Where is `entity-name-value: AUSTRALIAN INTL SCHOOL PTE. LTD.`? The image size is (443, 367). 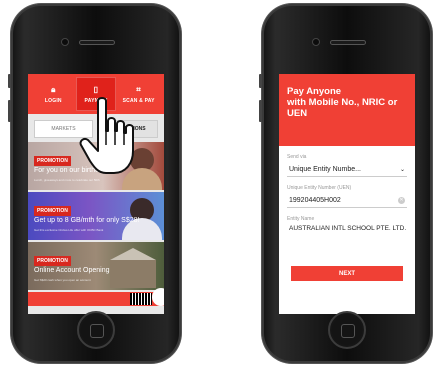 entity-name-value: AUSTRALIAN INTL SCHOOL PTE. LTD. is located at coordinates (348, 228).